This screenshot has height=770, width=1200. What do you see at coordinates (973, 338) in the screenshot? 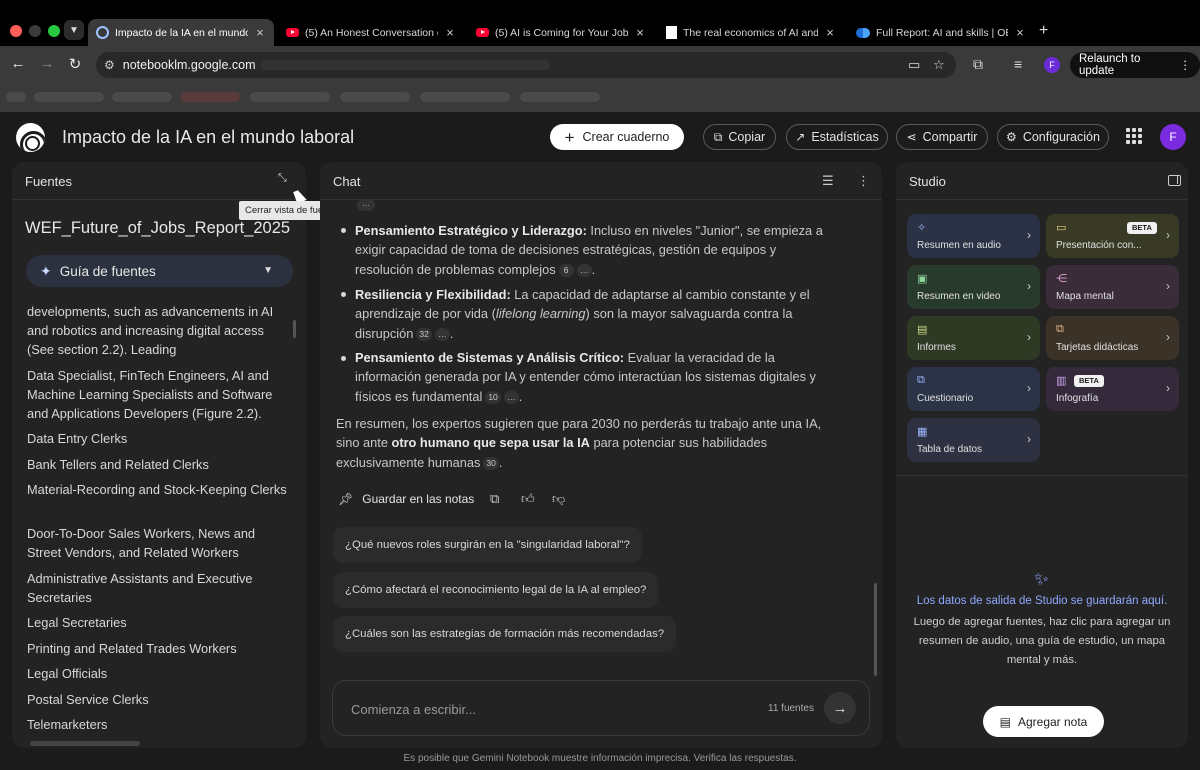
I see `studio-tile-reports: ▤ Informes ›` at bounding box center [973, 338].